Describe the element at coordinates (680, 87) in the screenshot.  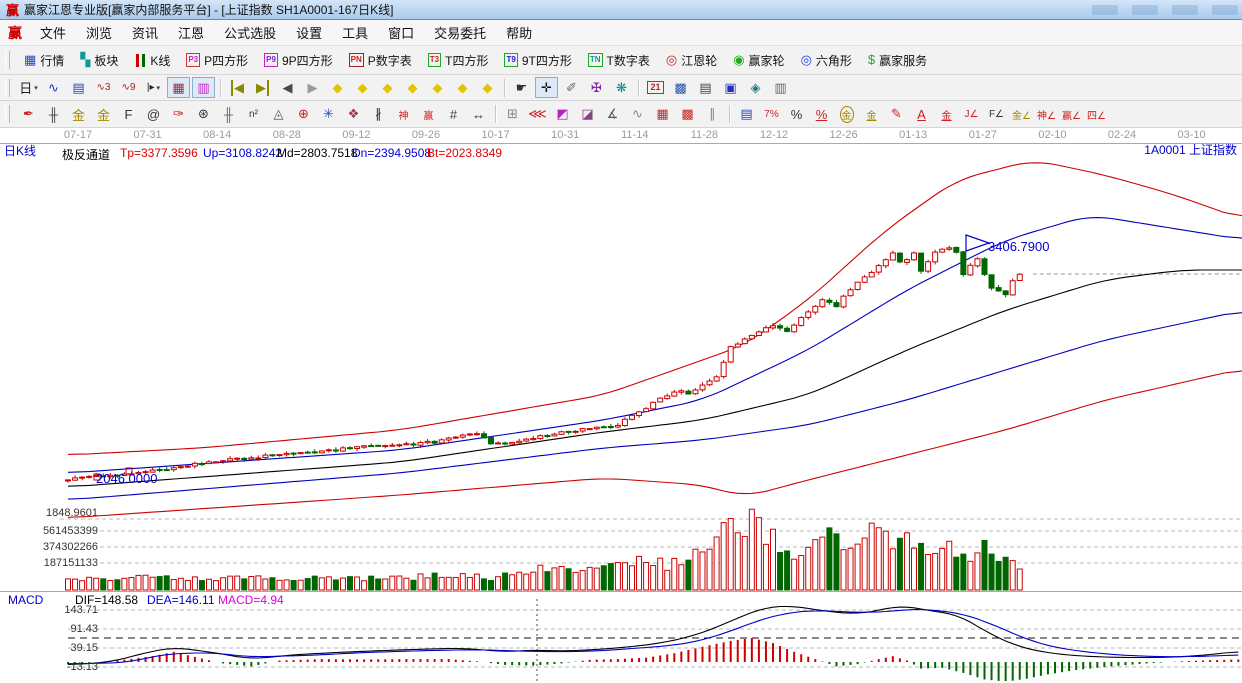
I see `calculator-icon: ▩` at that location.